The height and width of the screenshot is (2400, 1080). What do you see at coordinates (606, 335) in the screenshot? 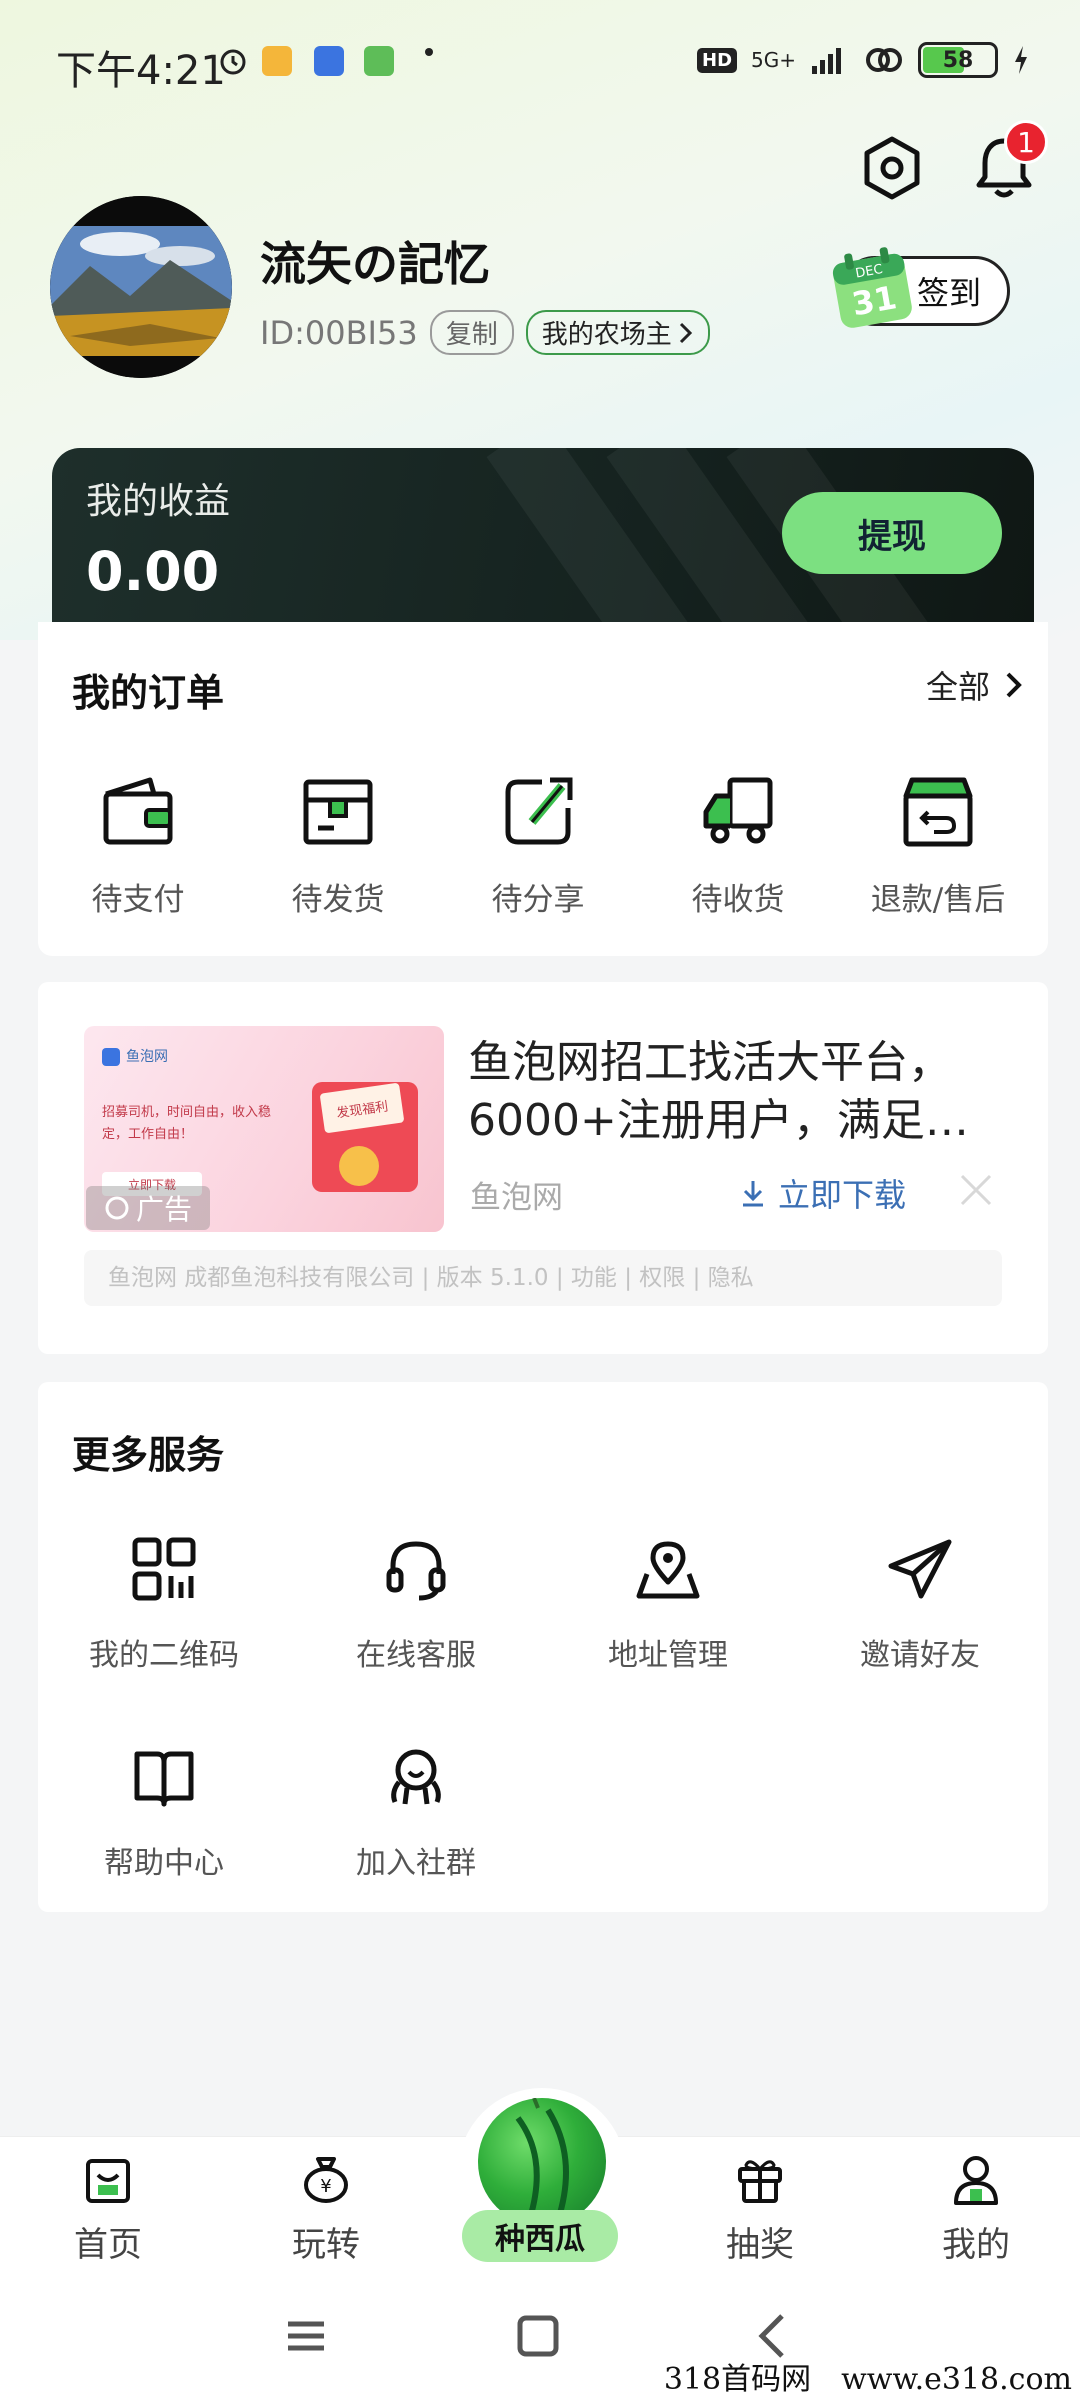
I see `farm-owner-label: 我的农场主` at bounding box center [606, 335].